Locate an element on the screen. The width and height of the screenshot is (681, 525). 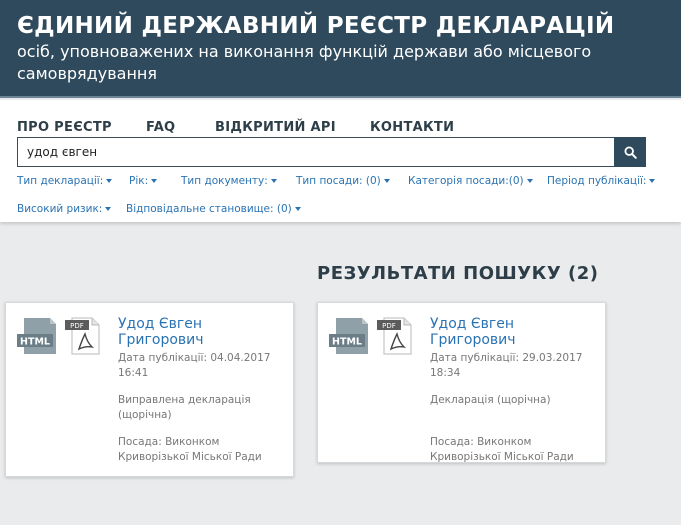
declaration-type: Виправлена декларація (щорічна) is located at coordinates (184, 407).